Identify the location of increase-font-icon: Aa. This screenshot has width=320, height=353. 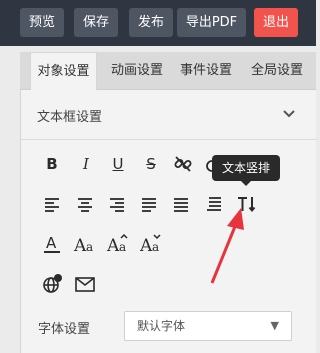
(118, 244).